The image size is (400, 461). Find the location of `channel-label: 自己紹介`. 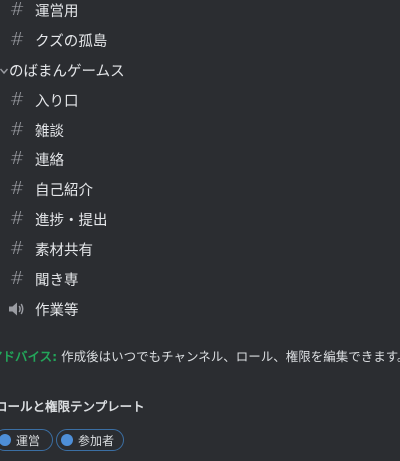

channel-label: 自己紹介 is located at coordinates (64, 190).